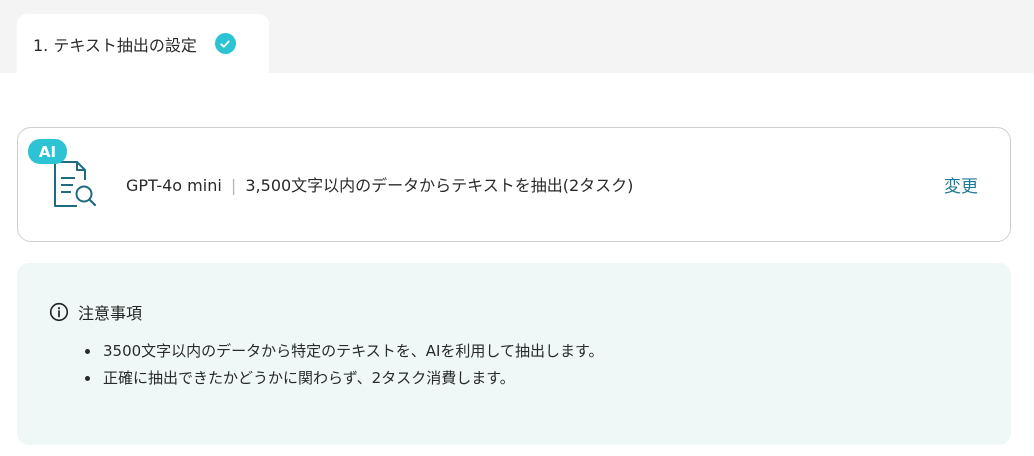 This screenshot has width=1034, height=456. I want to click on tab-text-extraction-settings: 1. テキスト抽出の設定, so click(143, 43).